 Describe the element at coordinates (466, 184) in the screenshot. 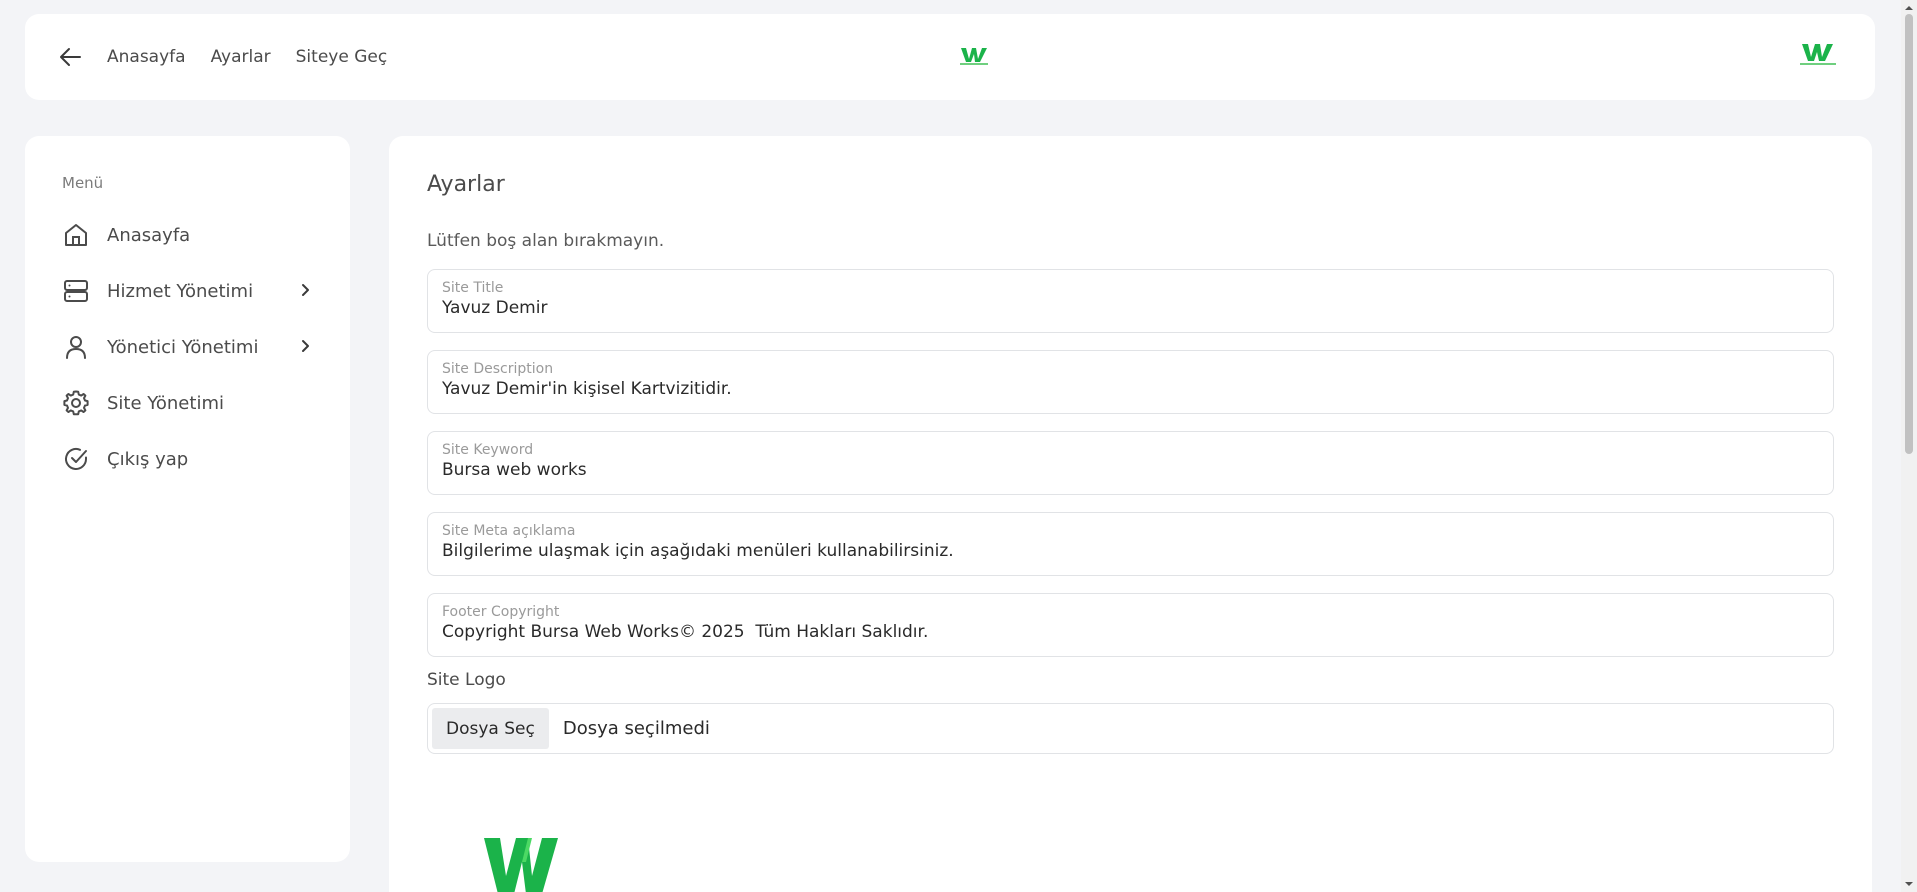

I see `page-title: Ayarlar` at that location.